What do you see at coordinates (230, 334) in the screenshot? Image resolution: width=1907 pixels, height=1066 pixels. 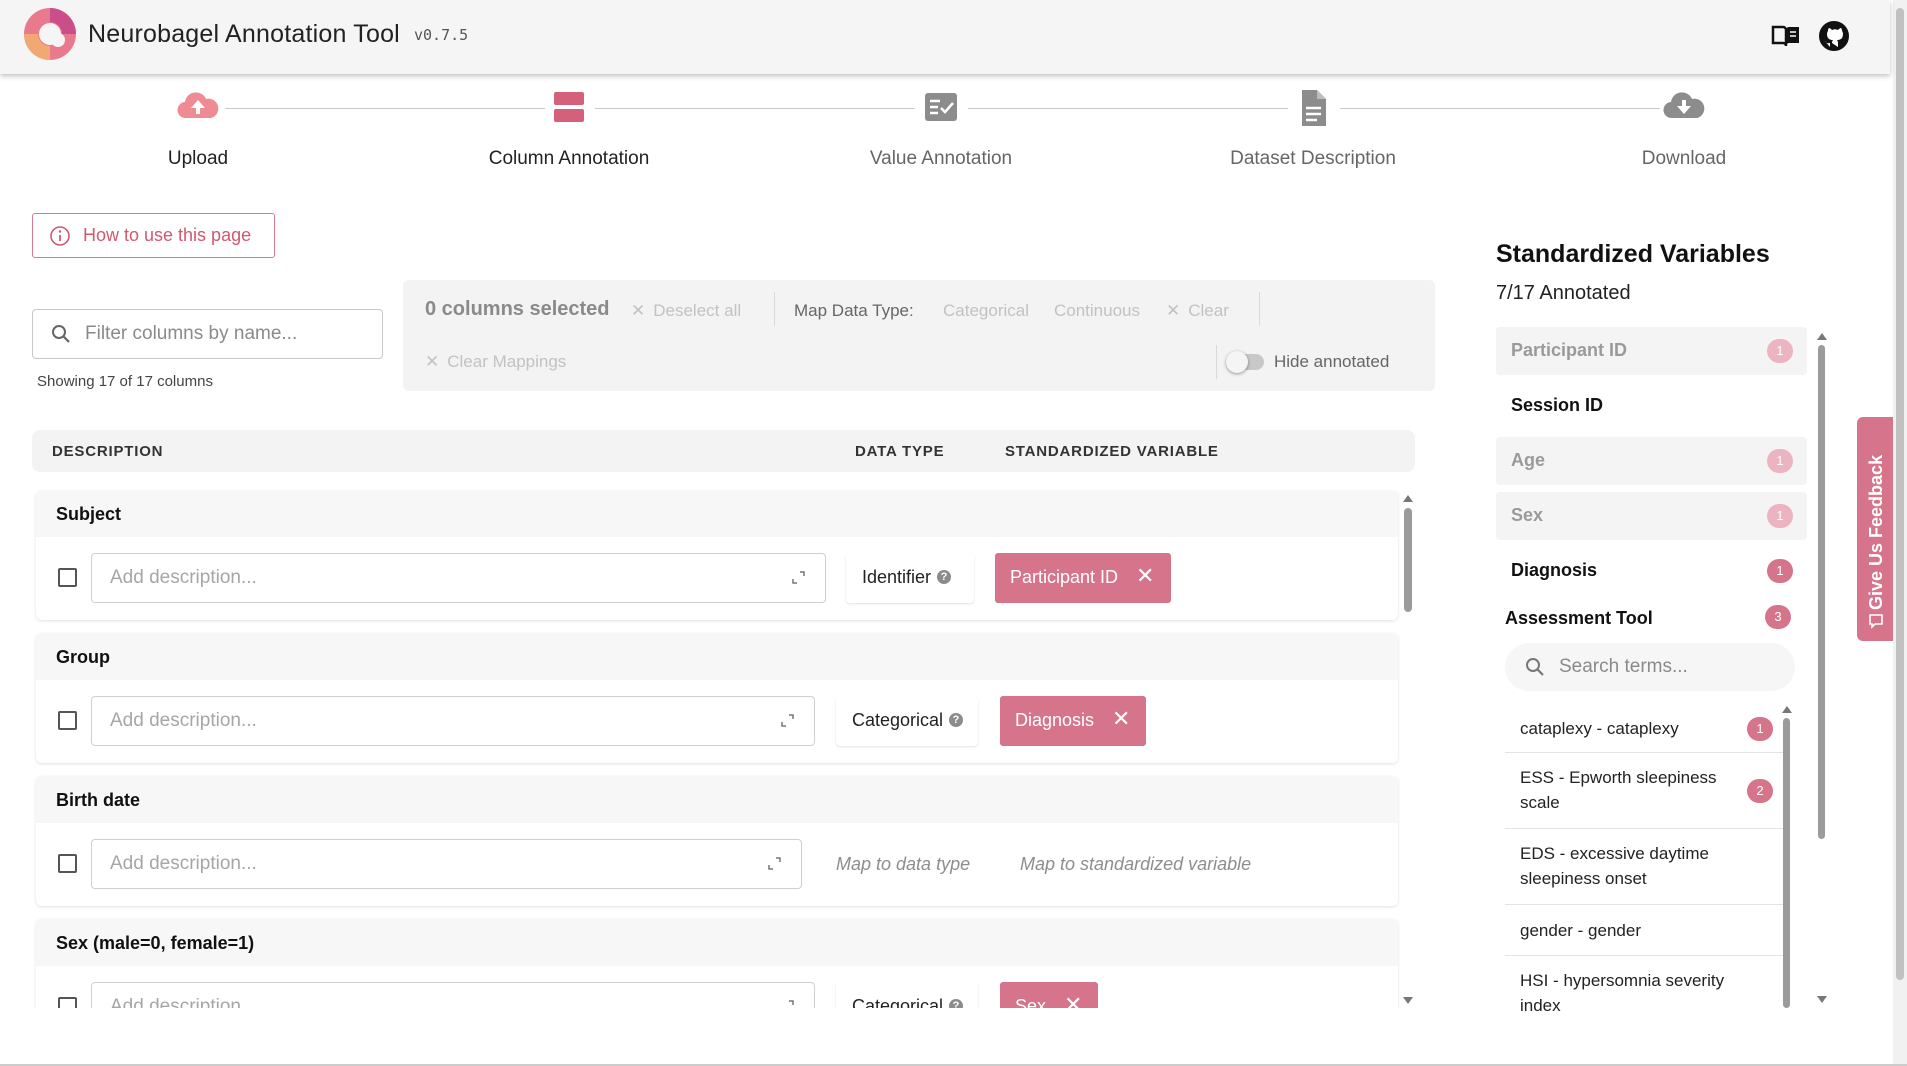 I see `filter-columns-input` at bounding box center [230, 334].